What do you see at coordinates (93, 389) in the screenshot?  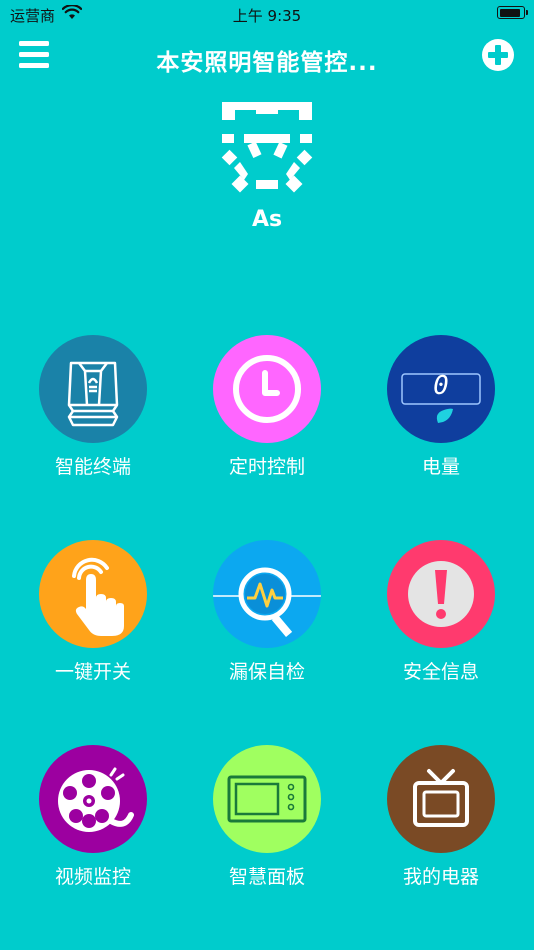 I see `smart-terminal-icon` at bounding box center [93, 389].